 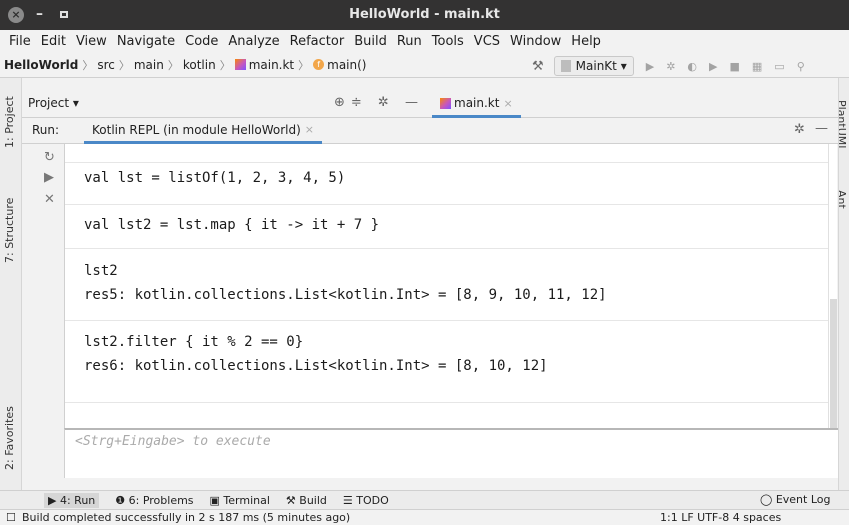 I want to click on tab-main-kt: main.kt ×, so click(x=476, y=104).